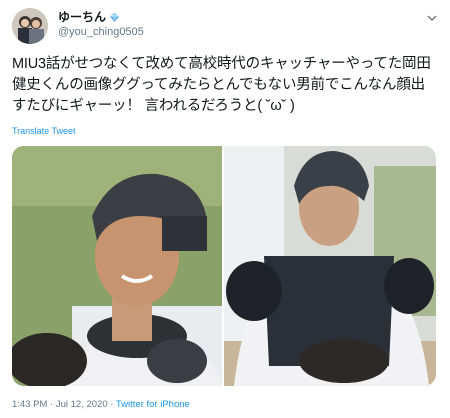 This screenshot has height=418, width=450. Describe the element at coordinates (82, 404) in the screenshot. I see `tweet-date: Jul 12, 2020` at that location.